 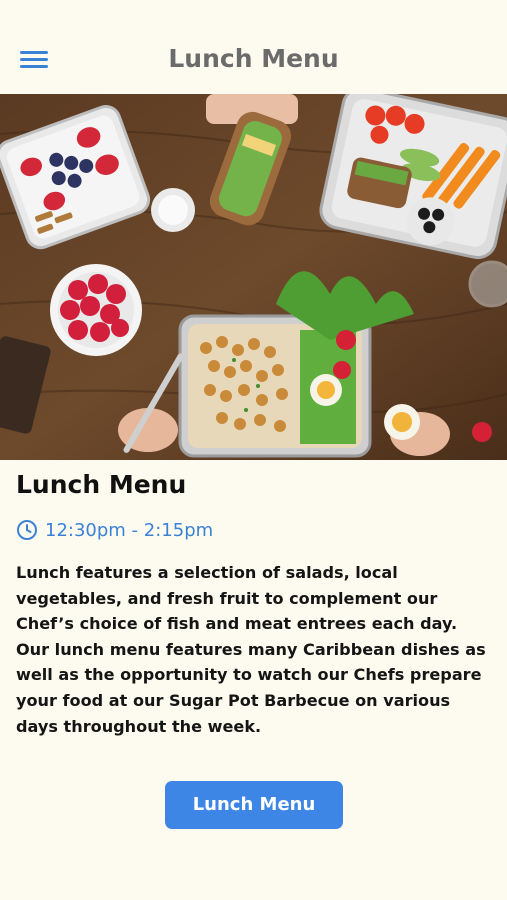 I want to click on lunch-menu-button: Lunch Menu, so click(x=254, y=805).